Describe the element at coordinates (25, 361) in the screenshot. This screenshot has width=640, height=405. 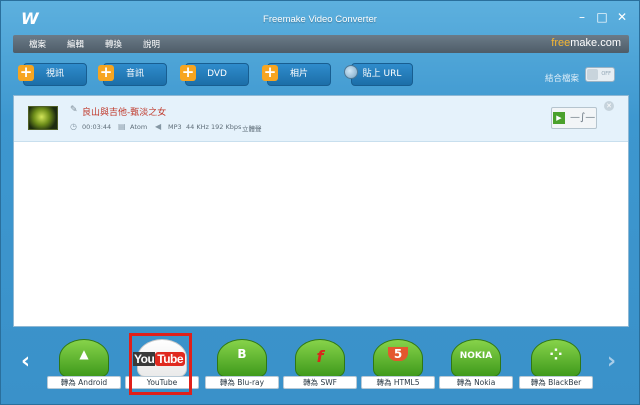
I see `scroll-left-icon: ‹` at that location.